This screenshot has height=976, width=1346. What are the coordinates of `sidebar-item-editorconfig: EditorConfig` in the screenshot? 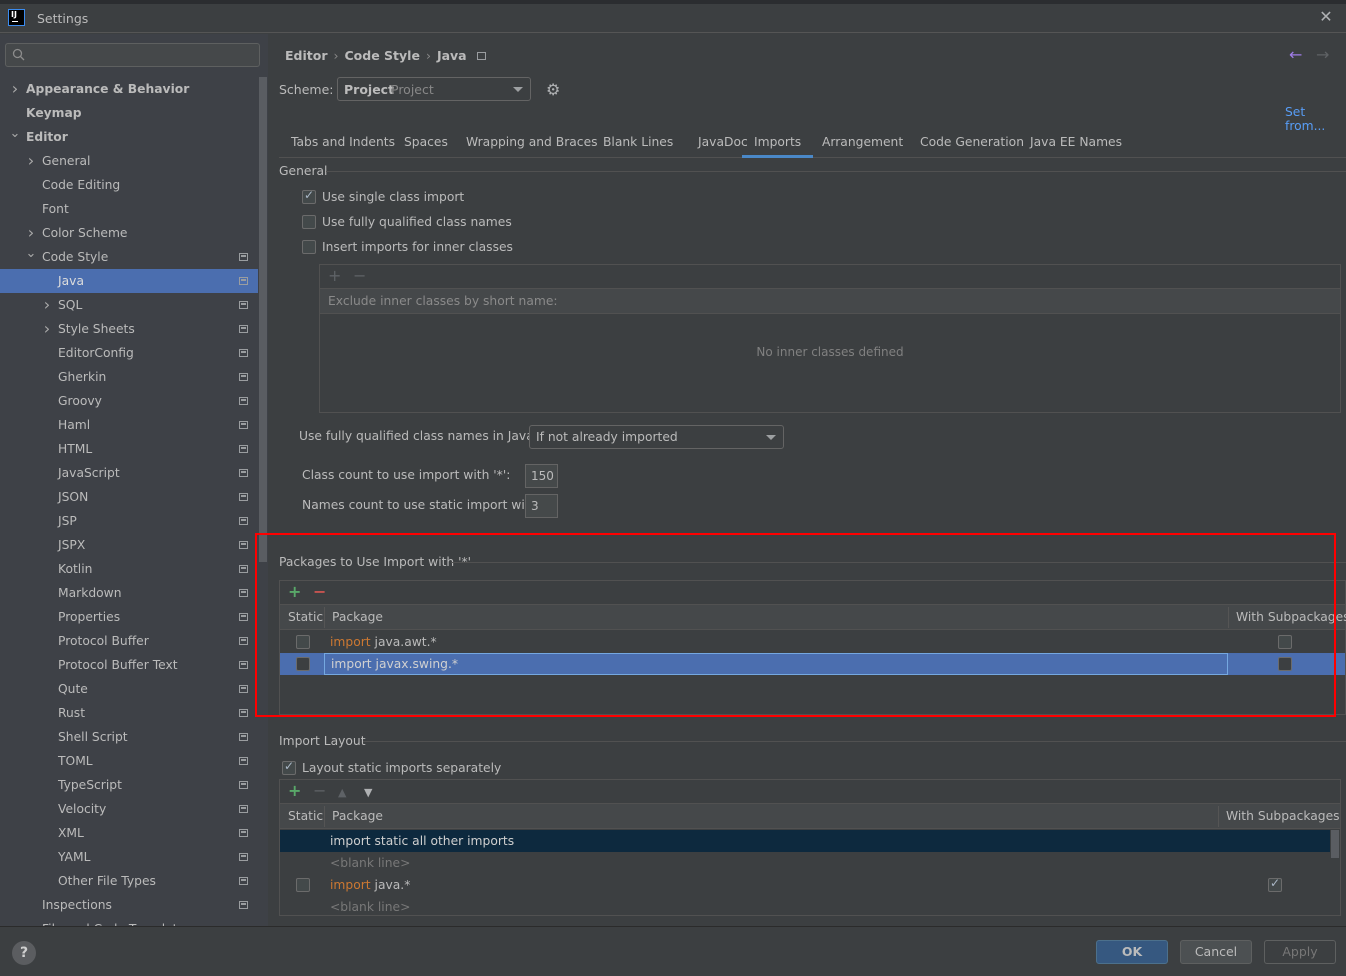 It's located at (129, 353).